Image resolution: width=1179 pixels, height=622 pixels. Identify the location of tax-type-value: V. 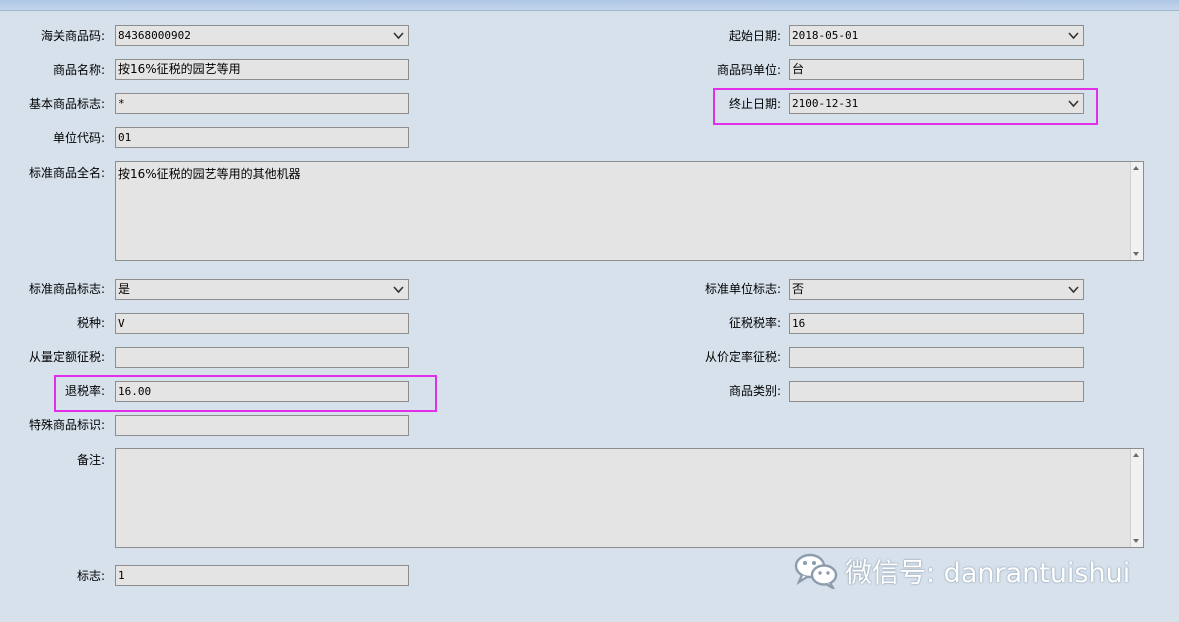
(121, 323).